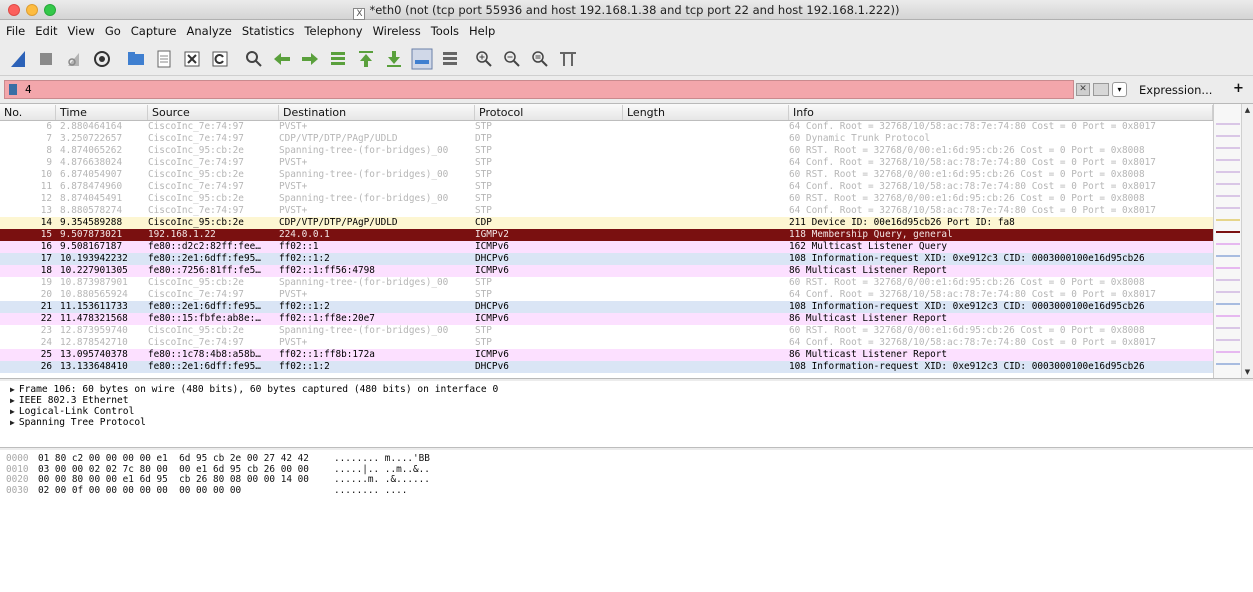 Image resolution: width=1253 pixels, height=592 pixels. What do you see at coordinates (1101, 89) in the screenshot?
I see `apply-filter-icon` at bounding box center [1101, 89].